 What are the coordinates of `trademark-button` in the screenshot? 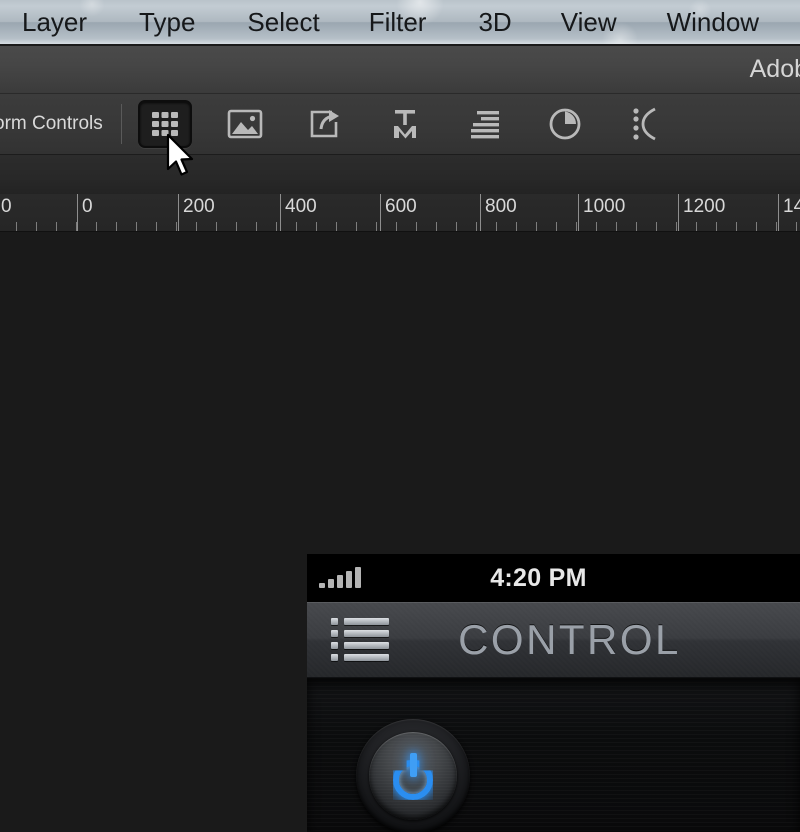 It's located at (405, 124).